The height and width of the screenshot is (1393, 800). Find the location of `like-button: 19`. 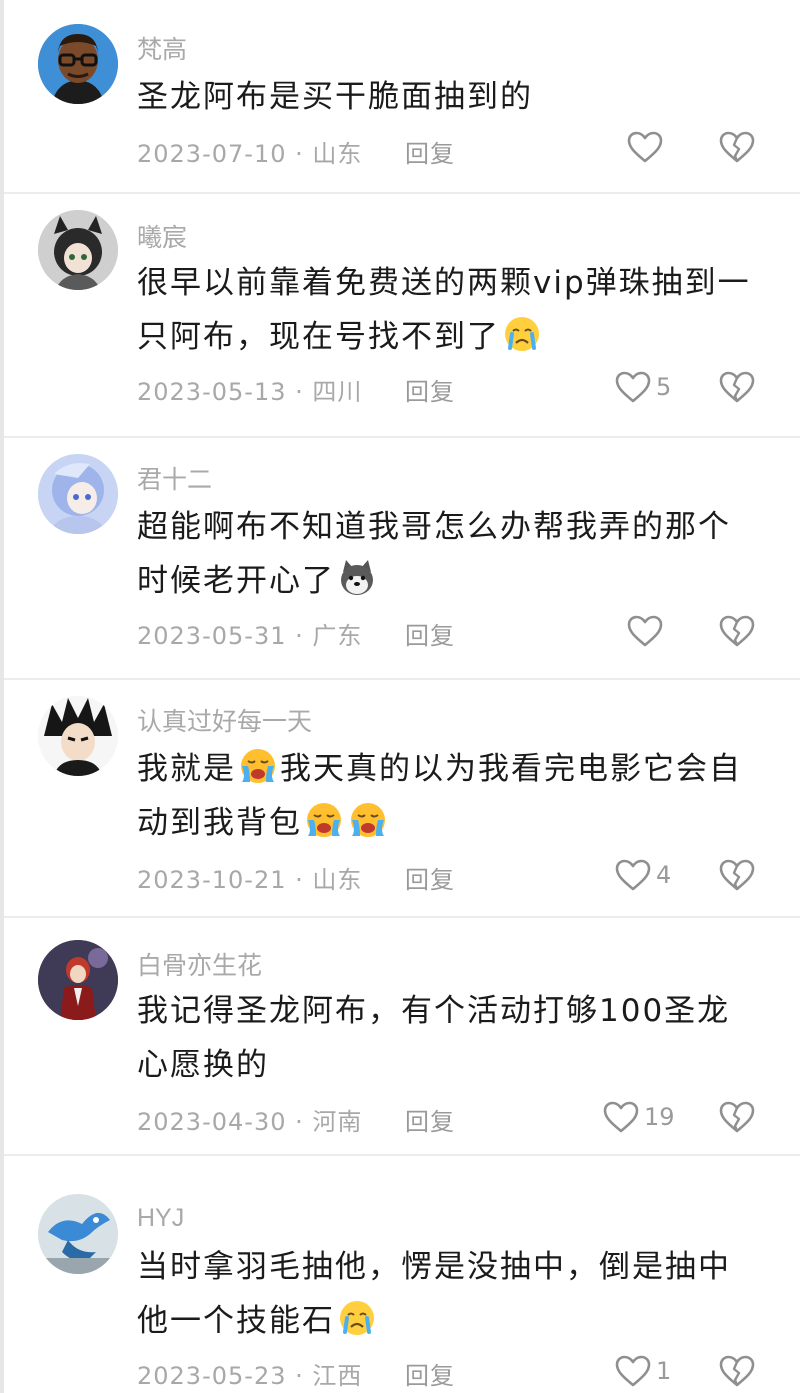

like-button: 19 is located at coordinates (638, 1117).